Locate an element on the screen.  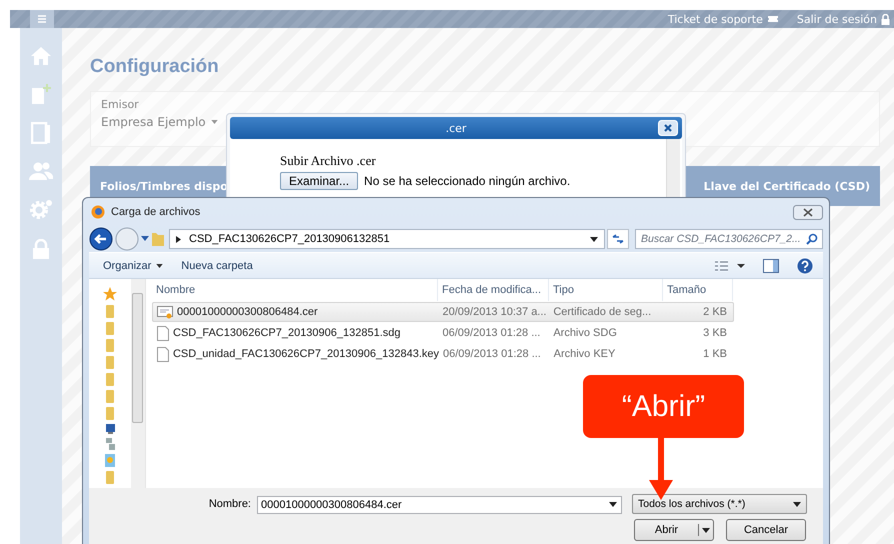
file-name: 00001000000300806484.cer is located at coordinates (247, 312).